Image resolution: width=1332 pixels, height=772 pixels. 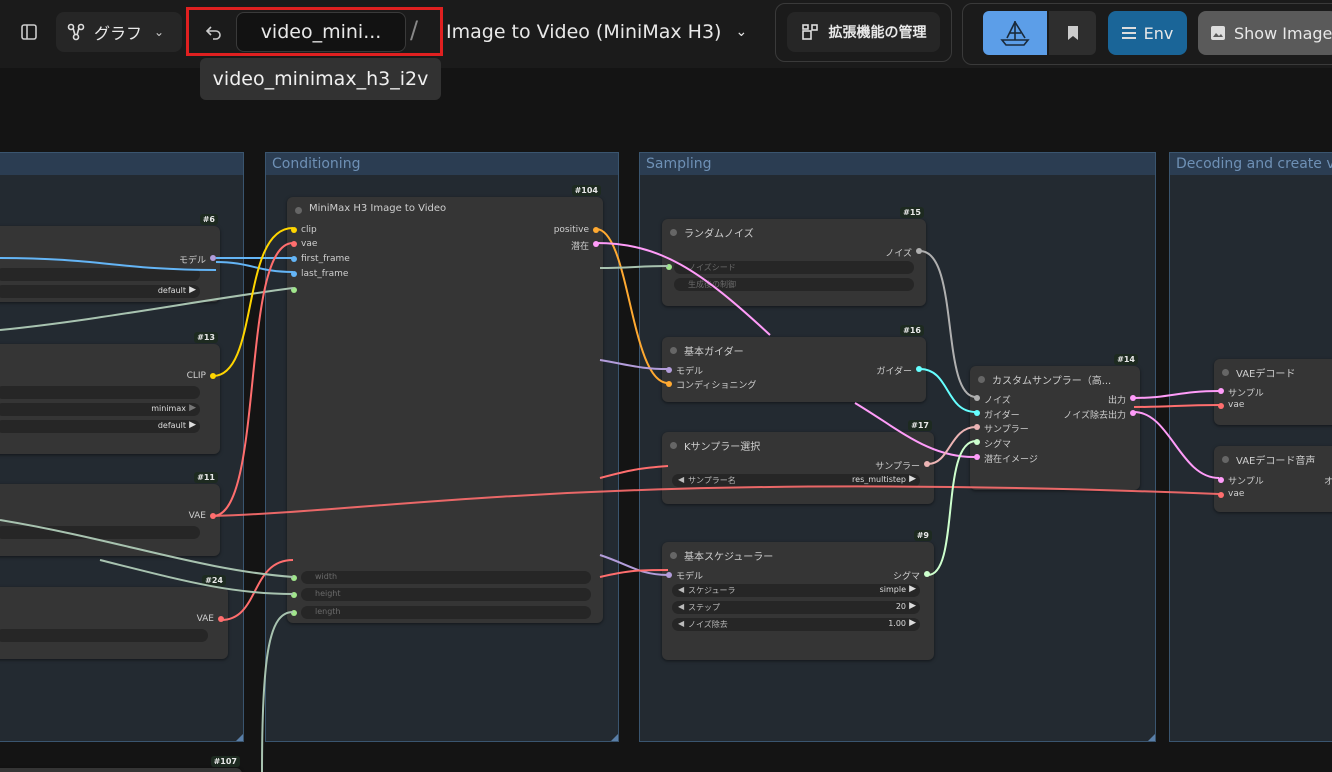 What do you see at coordinates (977, 413) in the screenshot?
I see `input-socket-guider` at bounding box center [977, 413].